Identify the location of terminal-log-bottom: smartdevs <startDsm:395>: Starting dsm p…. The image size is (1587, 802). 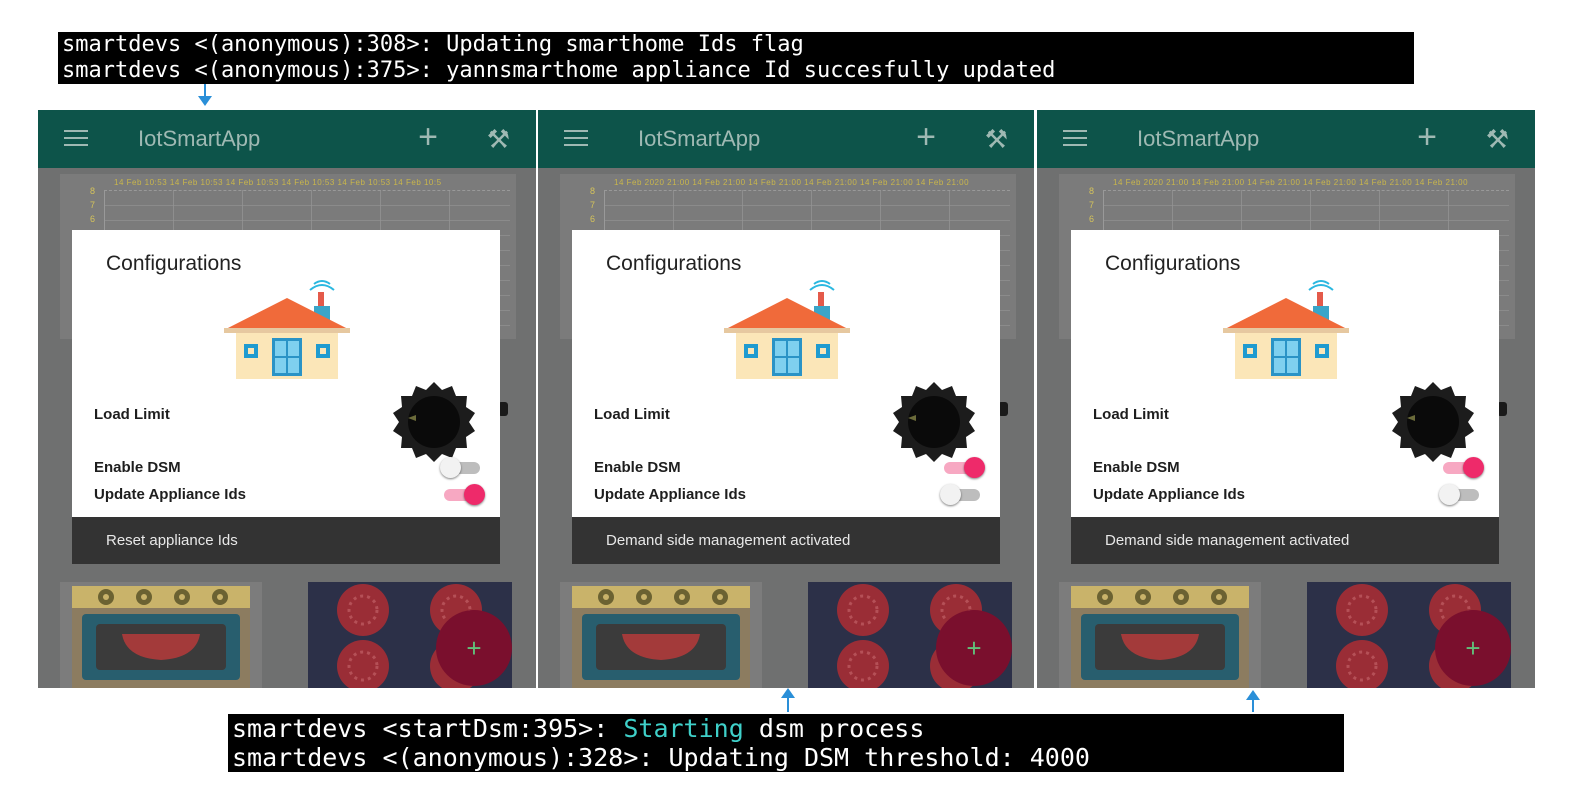
(786, 743).